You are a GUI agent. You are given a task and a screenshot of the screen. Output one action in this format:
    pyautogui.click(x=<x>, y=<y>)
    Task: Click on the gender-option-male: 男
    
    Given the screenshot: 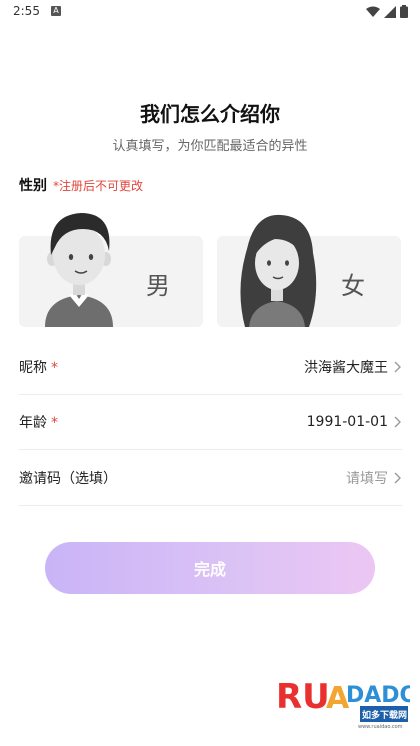 What is the action you would take?
    pyautogui.click(x=111, y=270)
    